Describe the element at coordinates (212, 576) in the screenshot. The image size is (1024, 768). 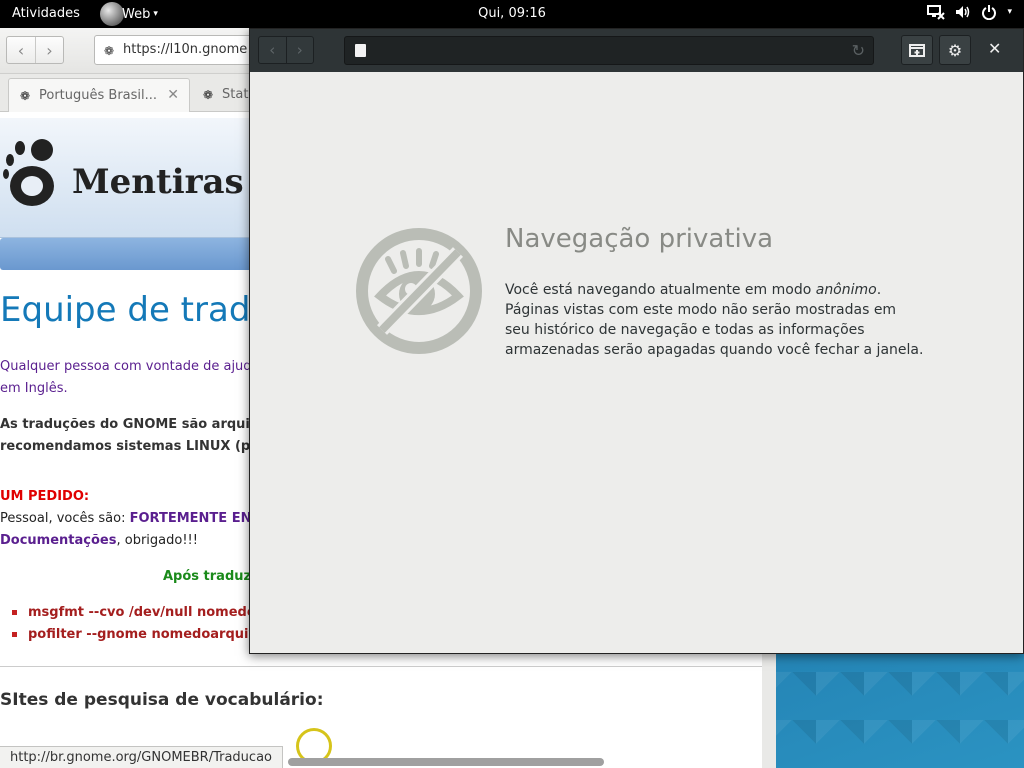
I see `after-translate-label: Após traduzir` at that location.